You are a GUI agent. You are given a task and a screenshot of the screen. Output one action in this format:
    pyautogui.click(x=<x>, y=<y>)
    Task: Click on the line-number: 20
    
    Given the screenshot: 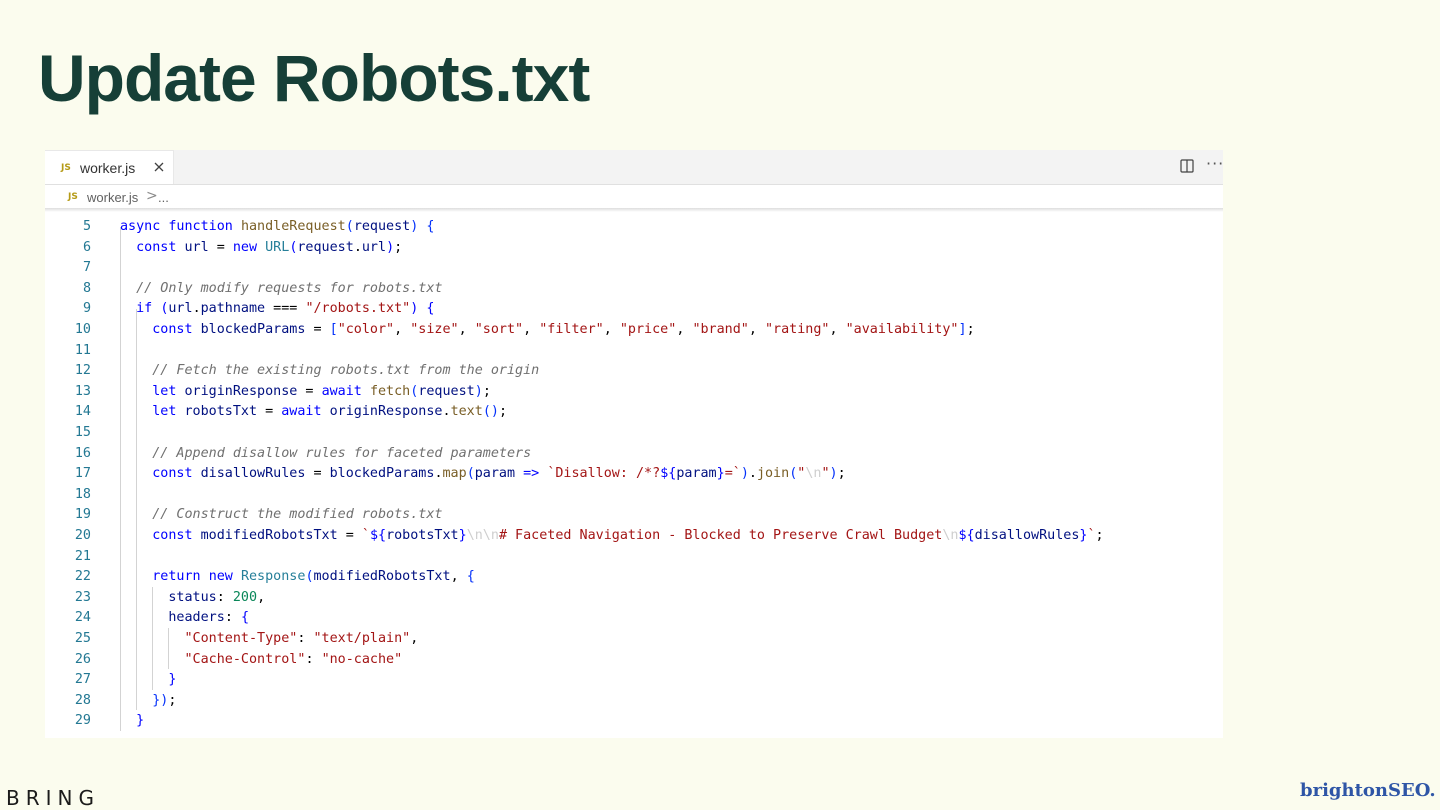 What is the action you would take?
    pyautogui.click(x=82, y=535)
    